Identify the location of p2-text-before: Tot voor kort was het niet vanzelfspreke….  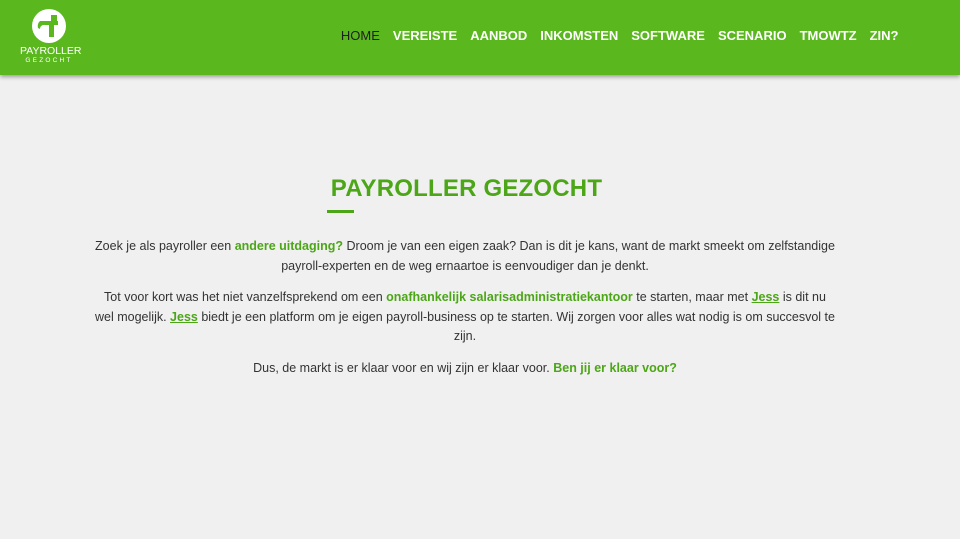
(245, 297).